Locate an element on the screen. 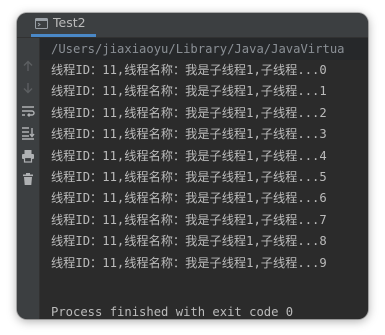 The image size is (385, 335). output-line: 线程ID：11,线程名称：我是子线程1,子线程...5 is located at coordinates (189, 176).